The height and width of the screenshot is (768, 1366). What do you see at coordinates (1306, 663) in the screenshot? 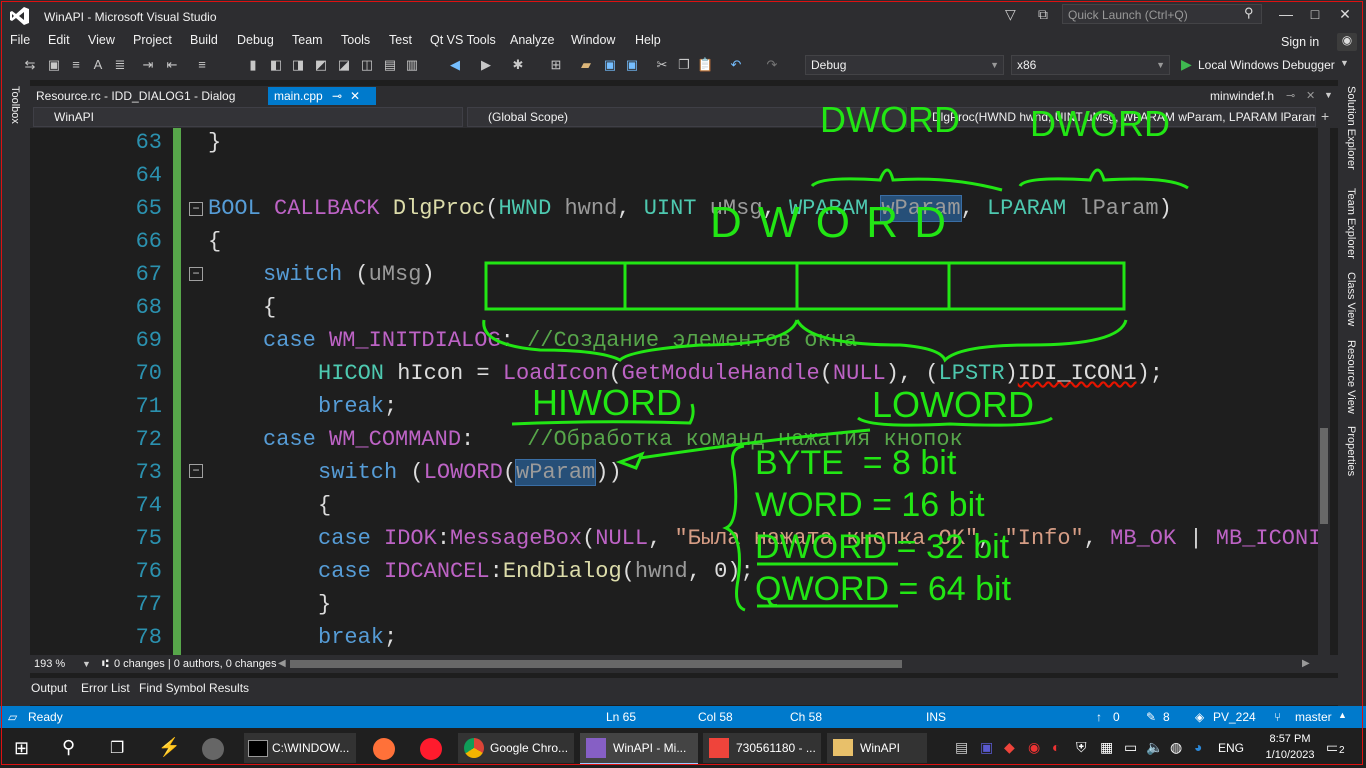
I see `scroll-right-icon: ▶` at bounding box center [1306, 663].